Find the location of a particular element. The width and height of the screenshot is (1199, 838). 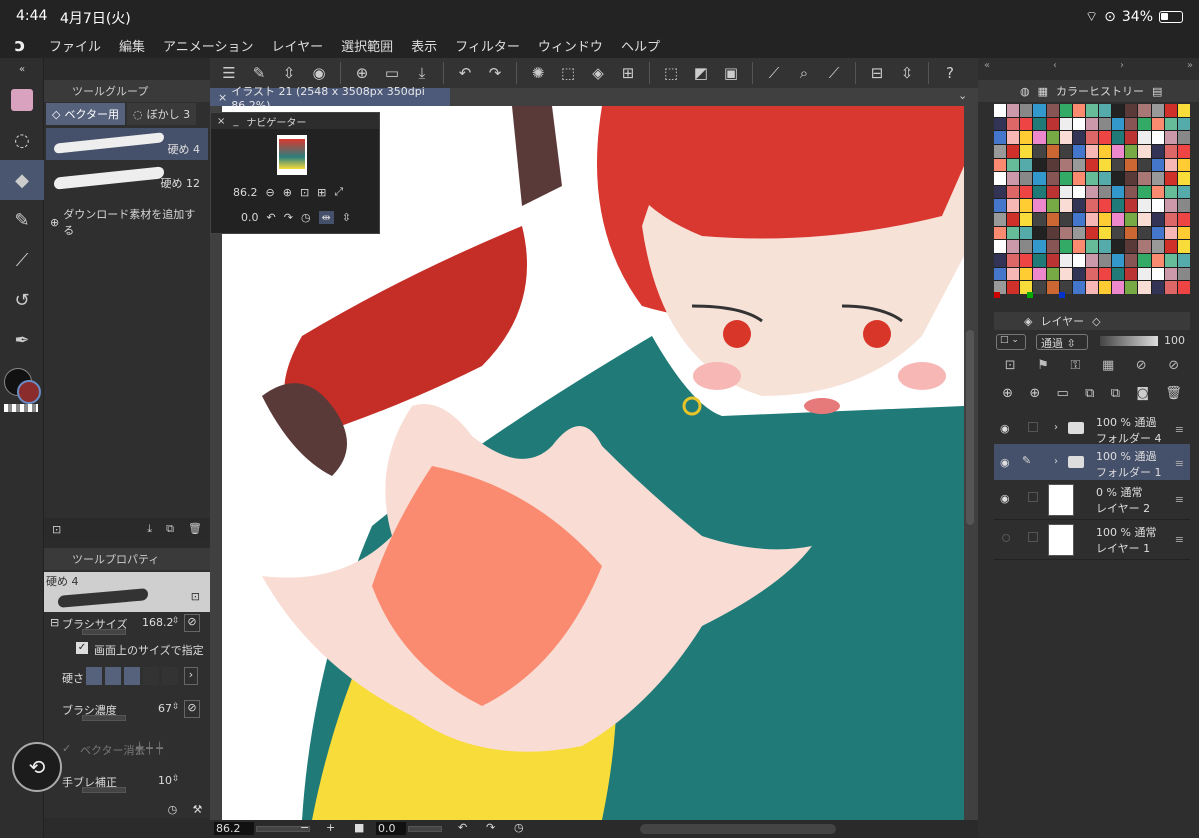

clip-below-icon: ⊡ is located at coordinates (1010, 368).